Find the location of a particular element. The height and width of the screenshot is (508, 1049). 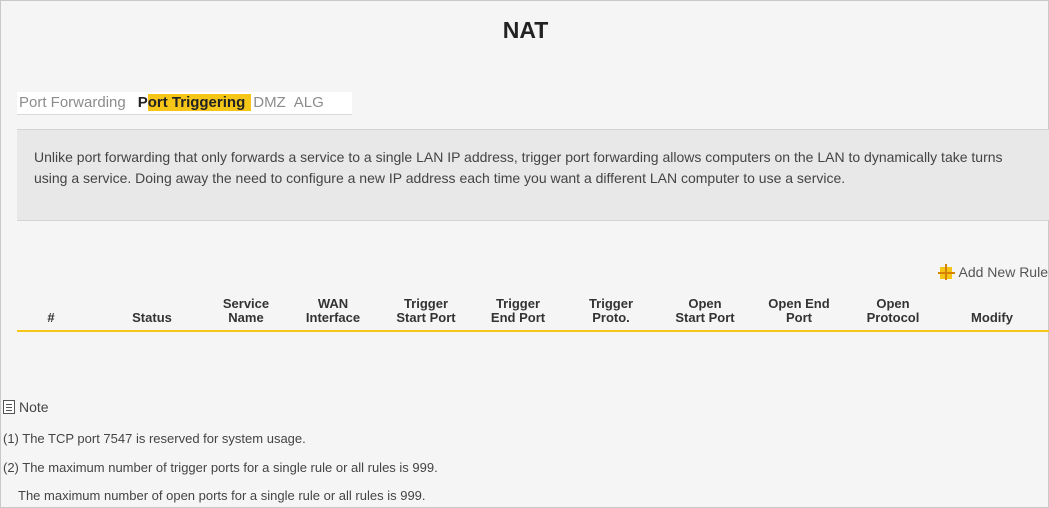

header-status: Status is located at coordinates (152, 317).